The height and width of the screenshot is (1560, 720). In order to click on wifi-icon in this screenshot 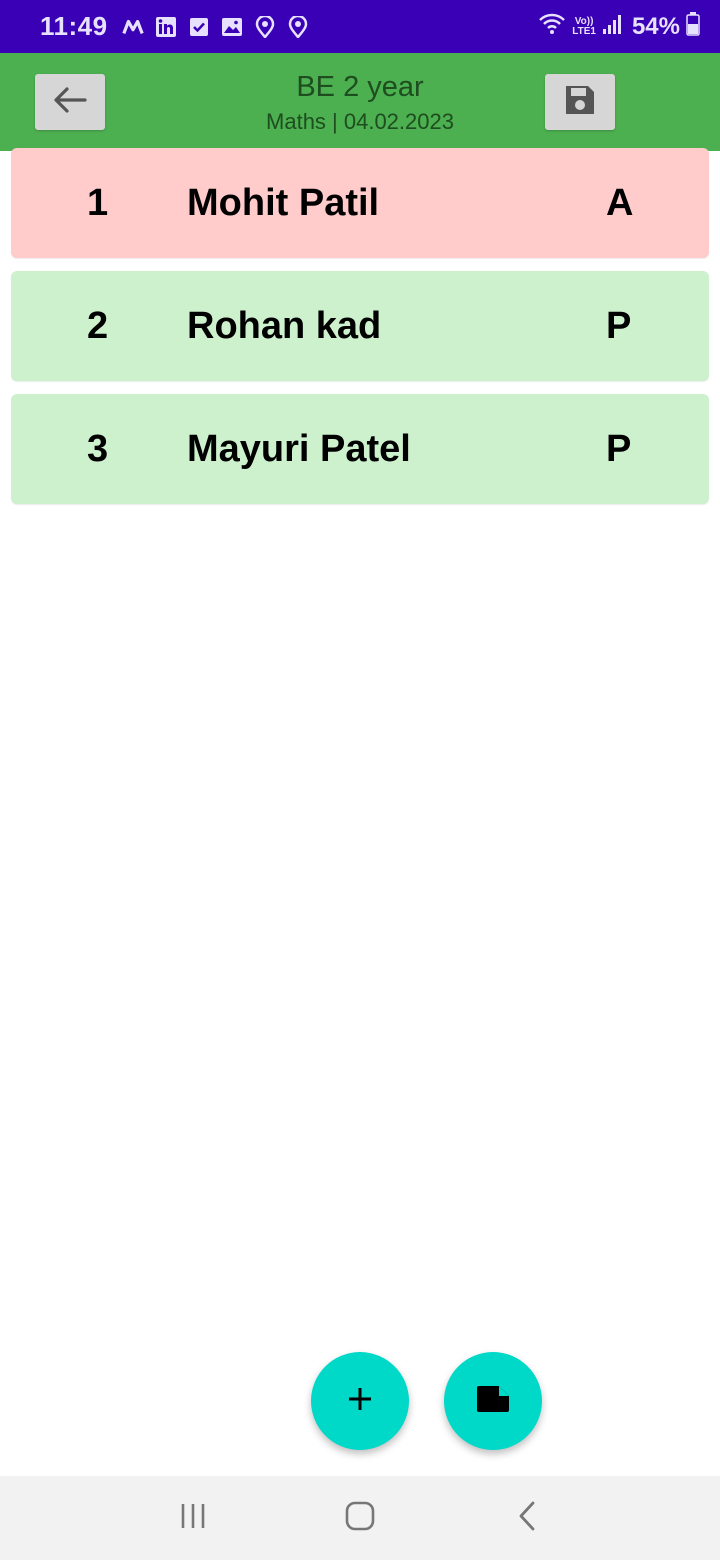, I will do `click(552, 26)`.